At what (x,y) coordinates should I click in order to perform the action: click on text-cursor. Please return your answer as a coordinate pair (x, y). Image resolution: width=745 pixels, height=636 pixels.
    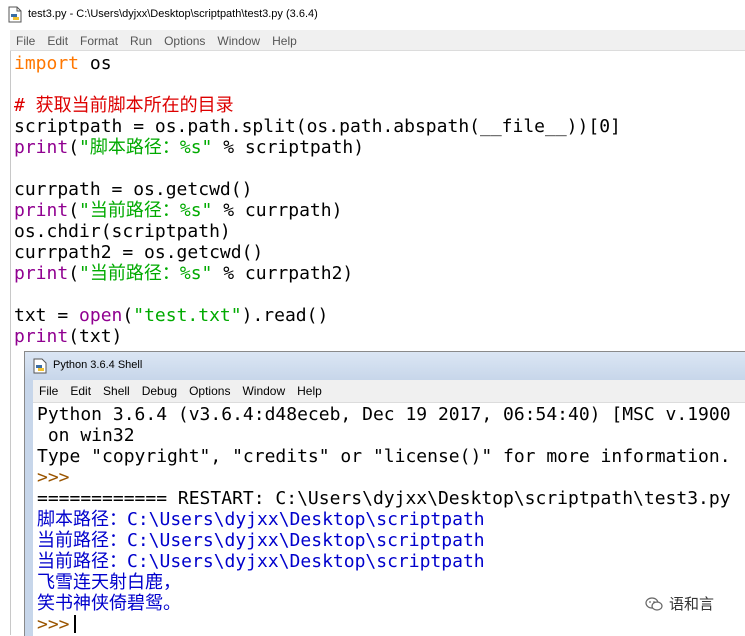
    Looking at the image, I should click on (74, 624).